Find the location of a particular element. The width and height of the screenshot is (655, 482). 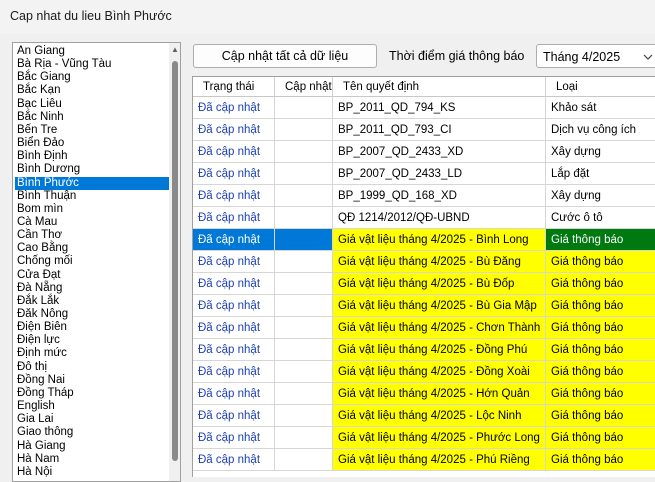

province-item: Đăk Nông is located at coordinates (92, 314).